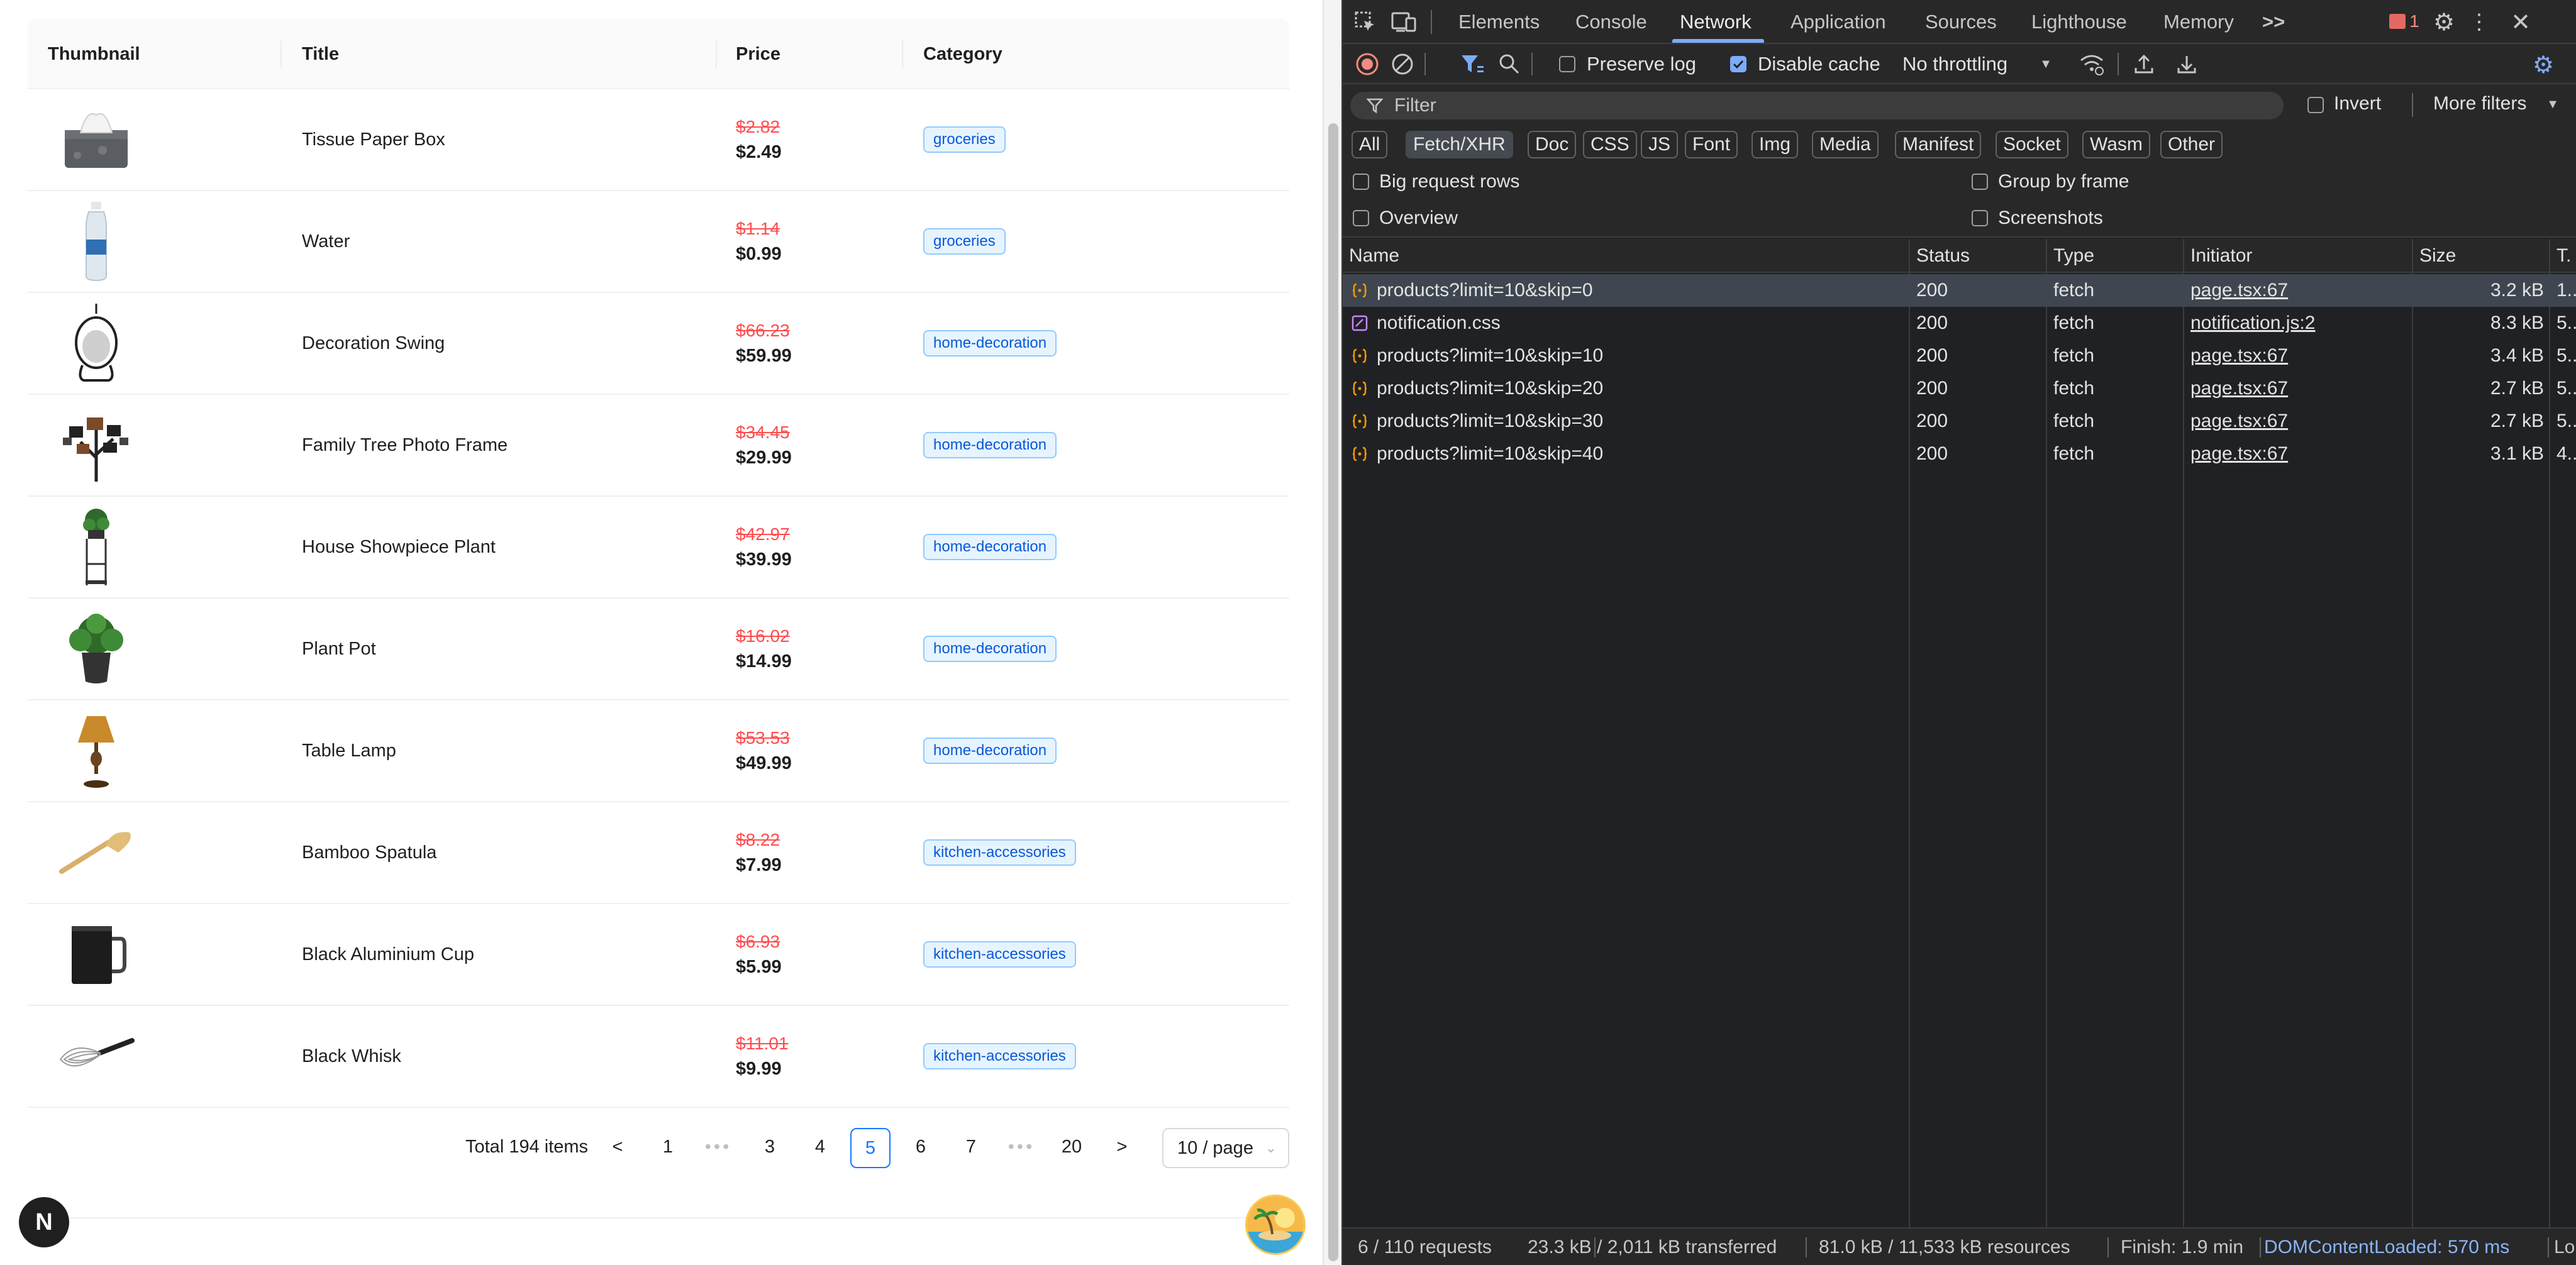 This screenshot has width=2576, height=1265. What do you see at coordinates (1738, 64) in the screenshot?
I see `disable-cache-checkbox` at bounding box center [1738, 64].